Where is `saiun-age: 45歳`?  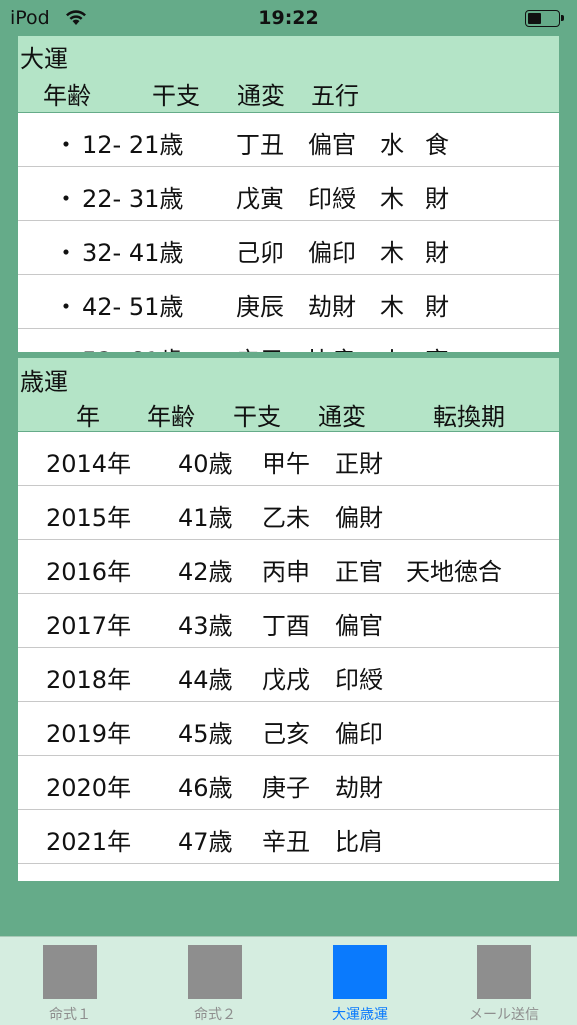
saiun-age: 45歳 is located at coordinates (205, 734).